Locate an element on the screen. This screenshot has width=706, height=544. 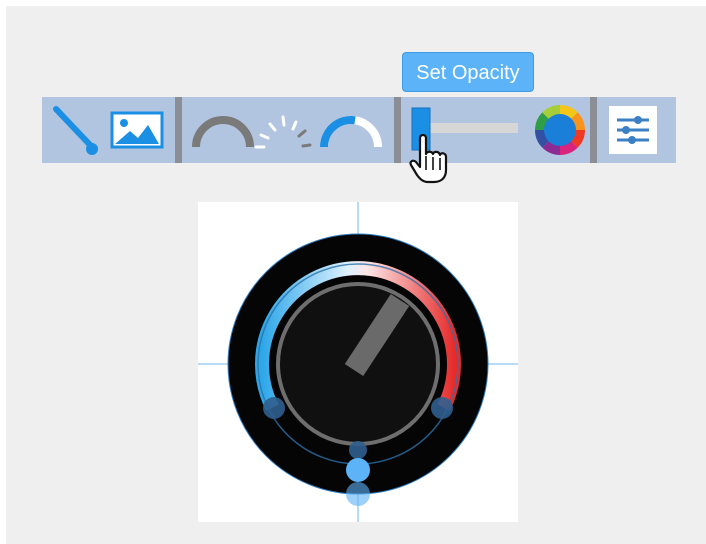
arc-start-handle is located at coordinates (274, 408).